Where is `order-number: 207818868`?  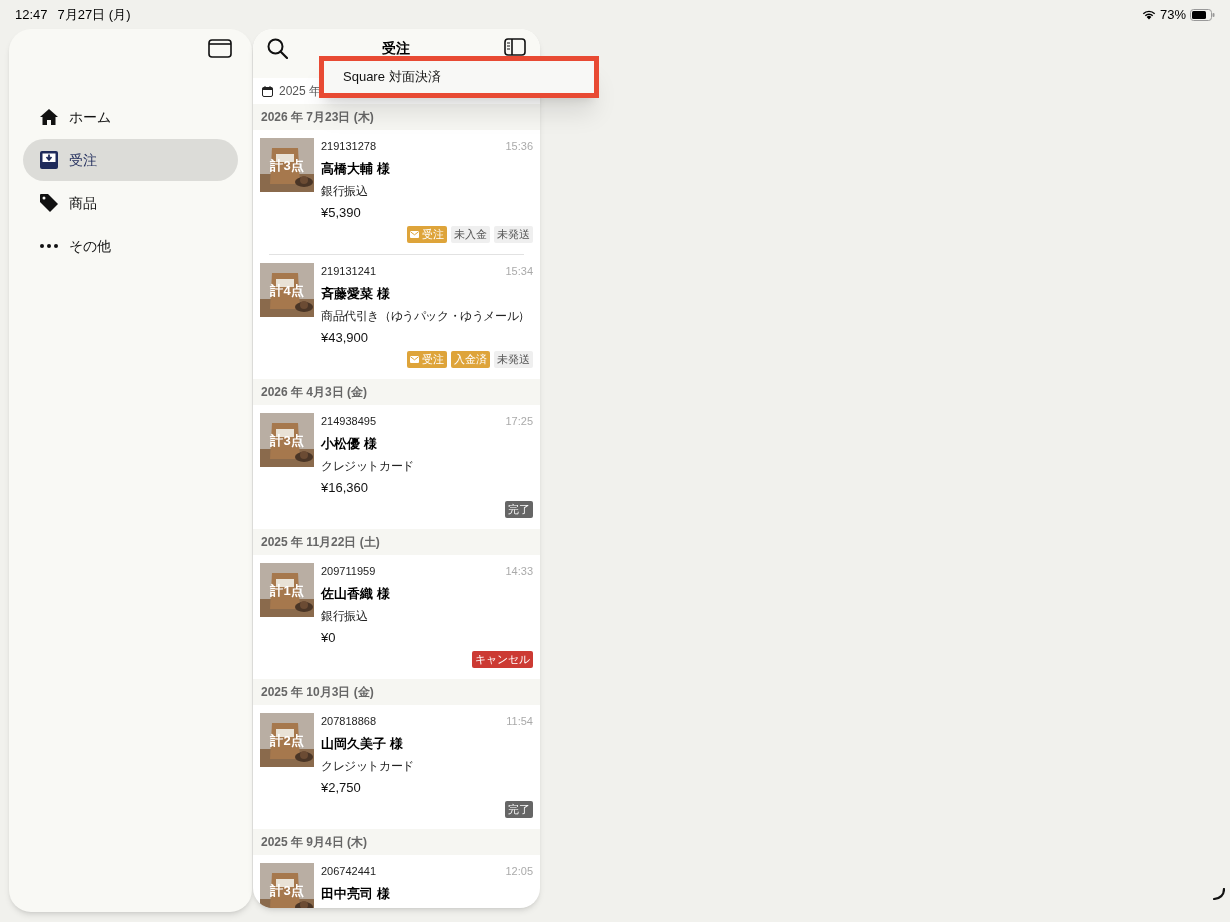 order-number: 207818868 is located at coordinates (349, 721).